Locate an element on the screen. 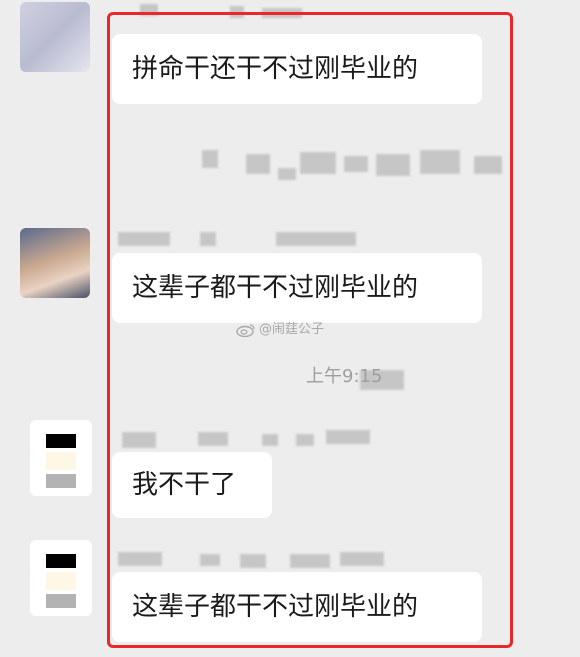 This screenshot has height=657, width=580. message-text: 我不干了 is located at coordinates (184, 485).